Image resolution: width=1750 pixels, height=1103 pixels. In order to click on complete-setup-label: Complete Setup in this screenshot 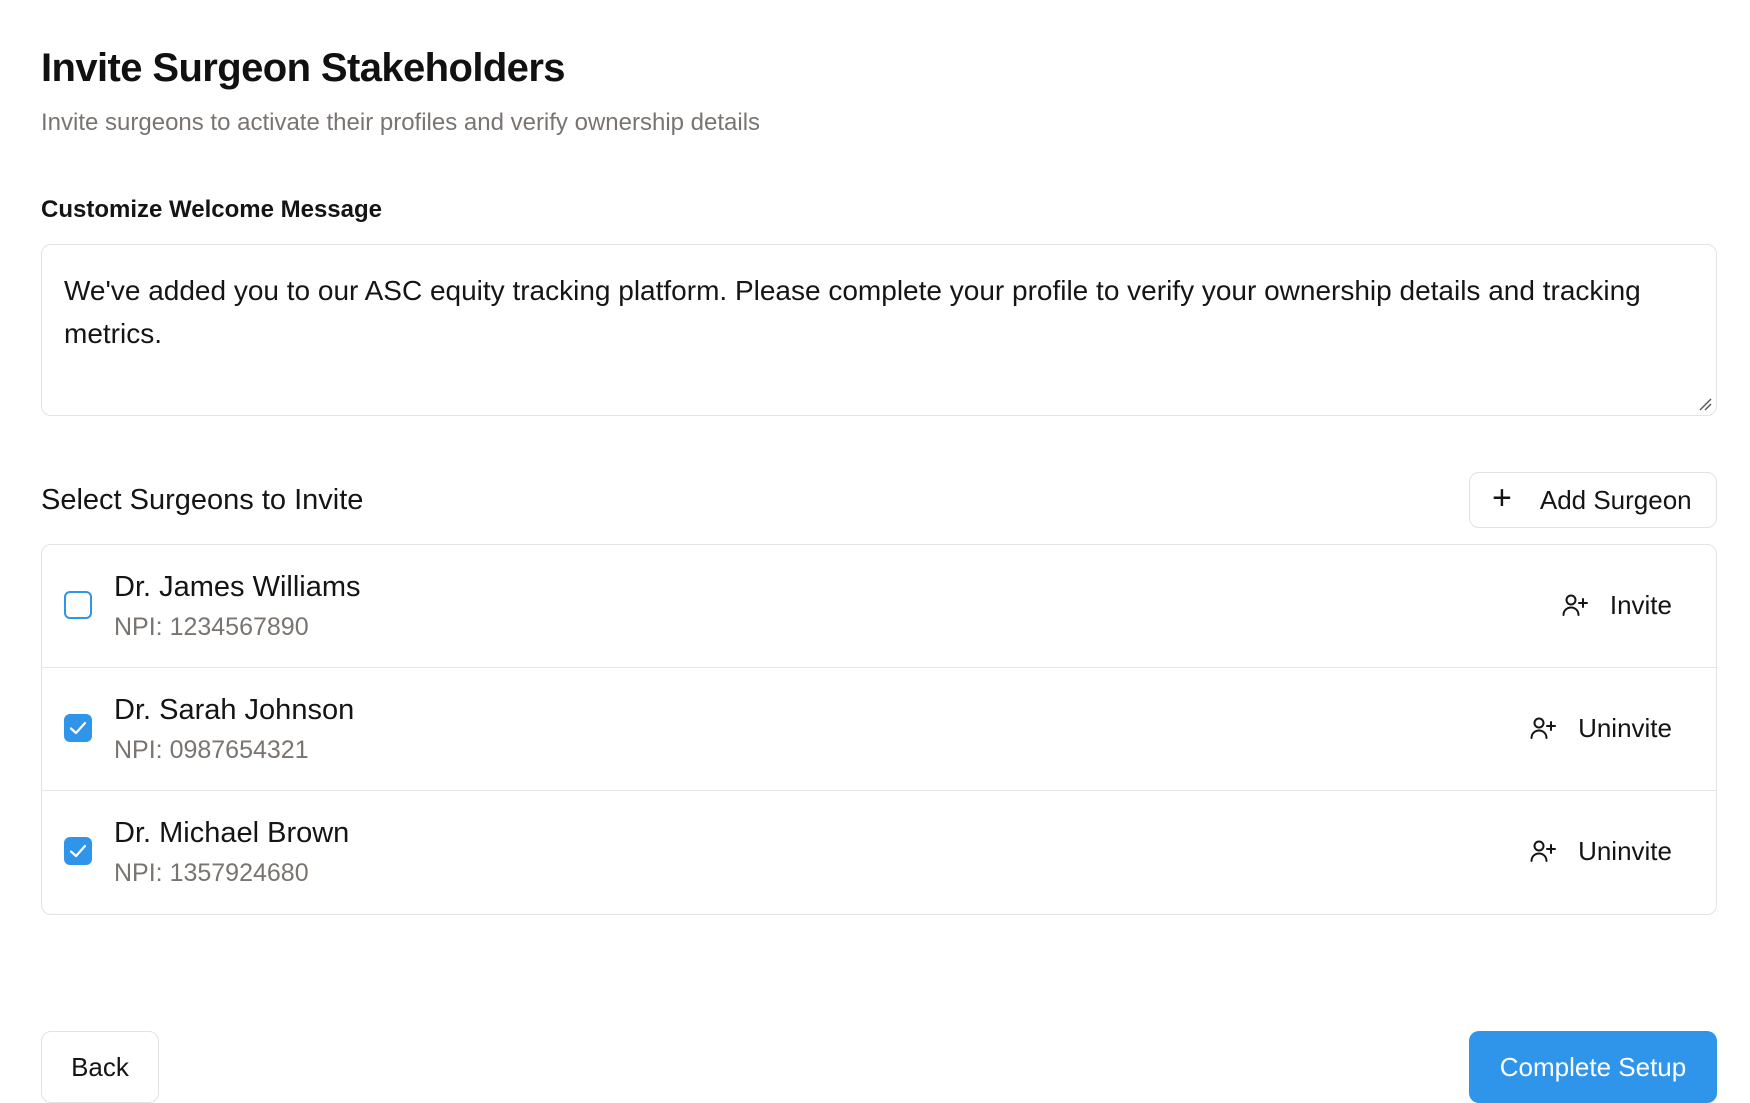, I will do `click(1593, 1066)`.